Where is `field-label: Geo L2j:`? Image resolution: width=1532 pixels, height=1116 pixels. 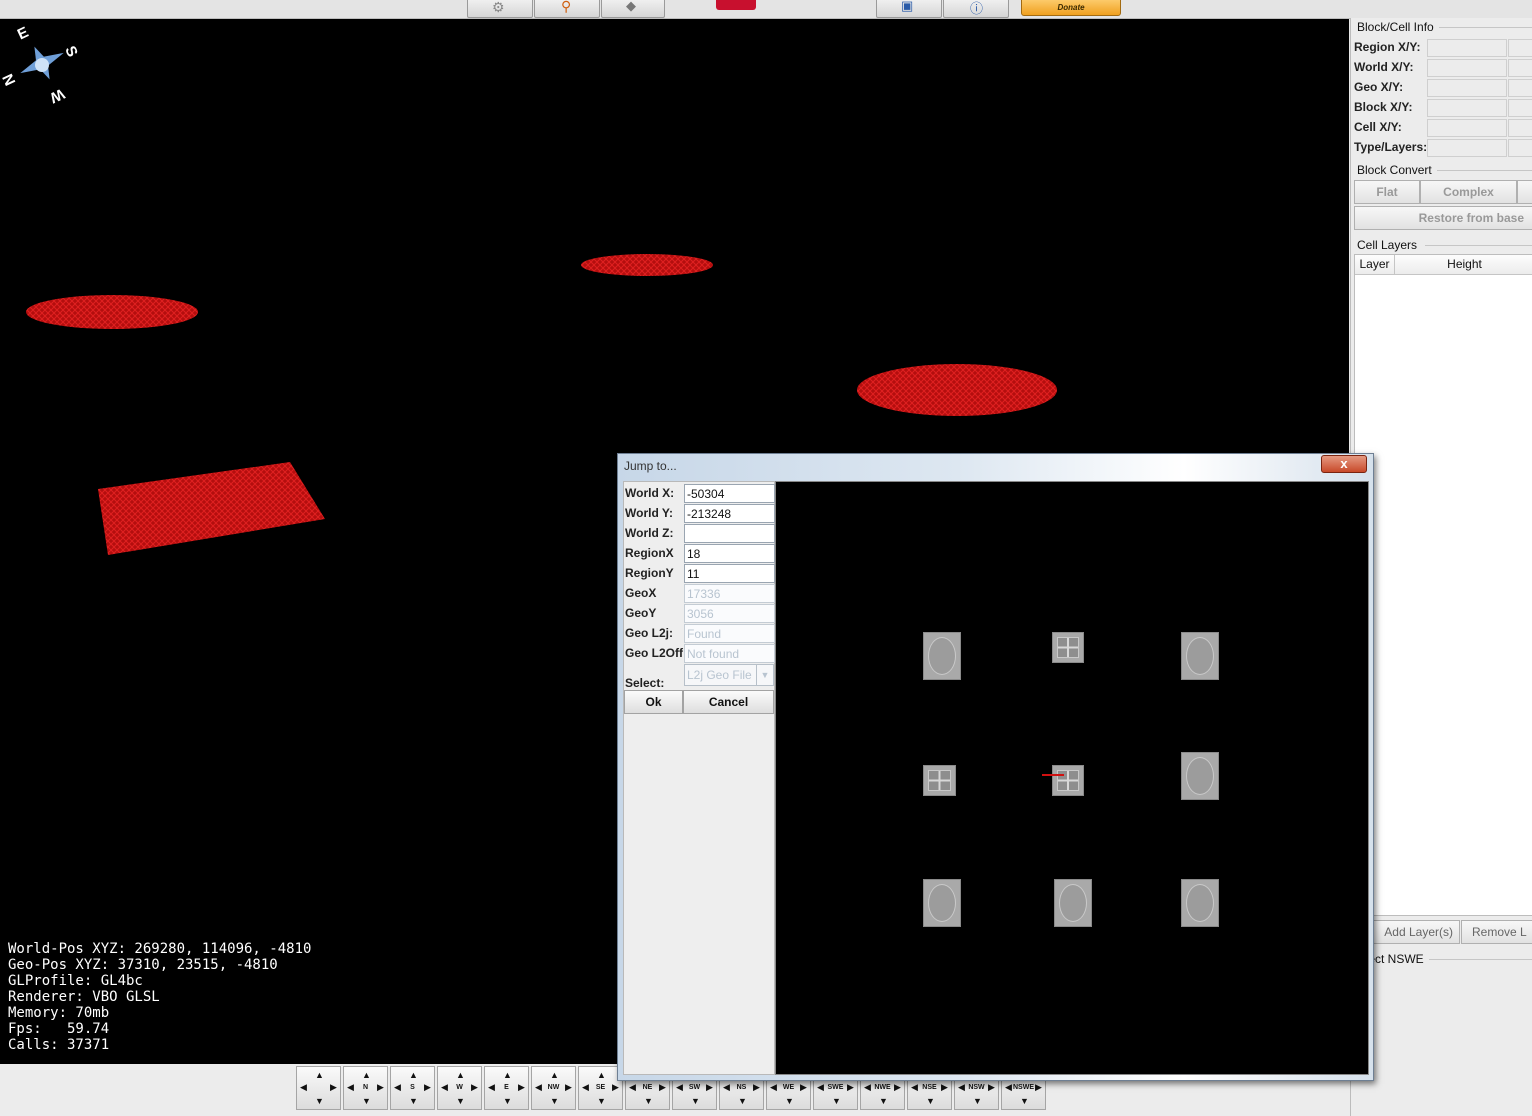
field-label: Geo L2j: is located at coordinates (649, 633).